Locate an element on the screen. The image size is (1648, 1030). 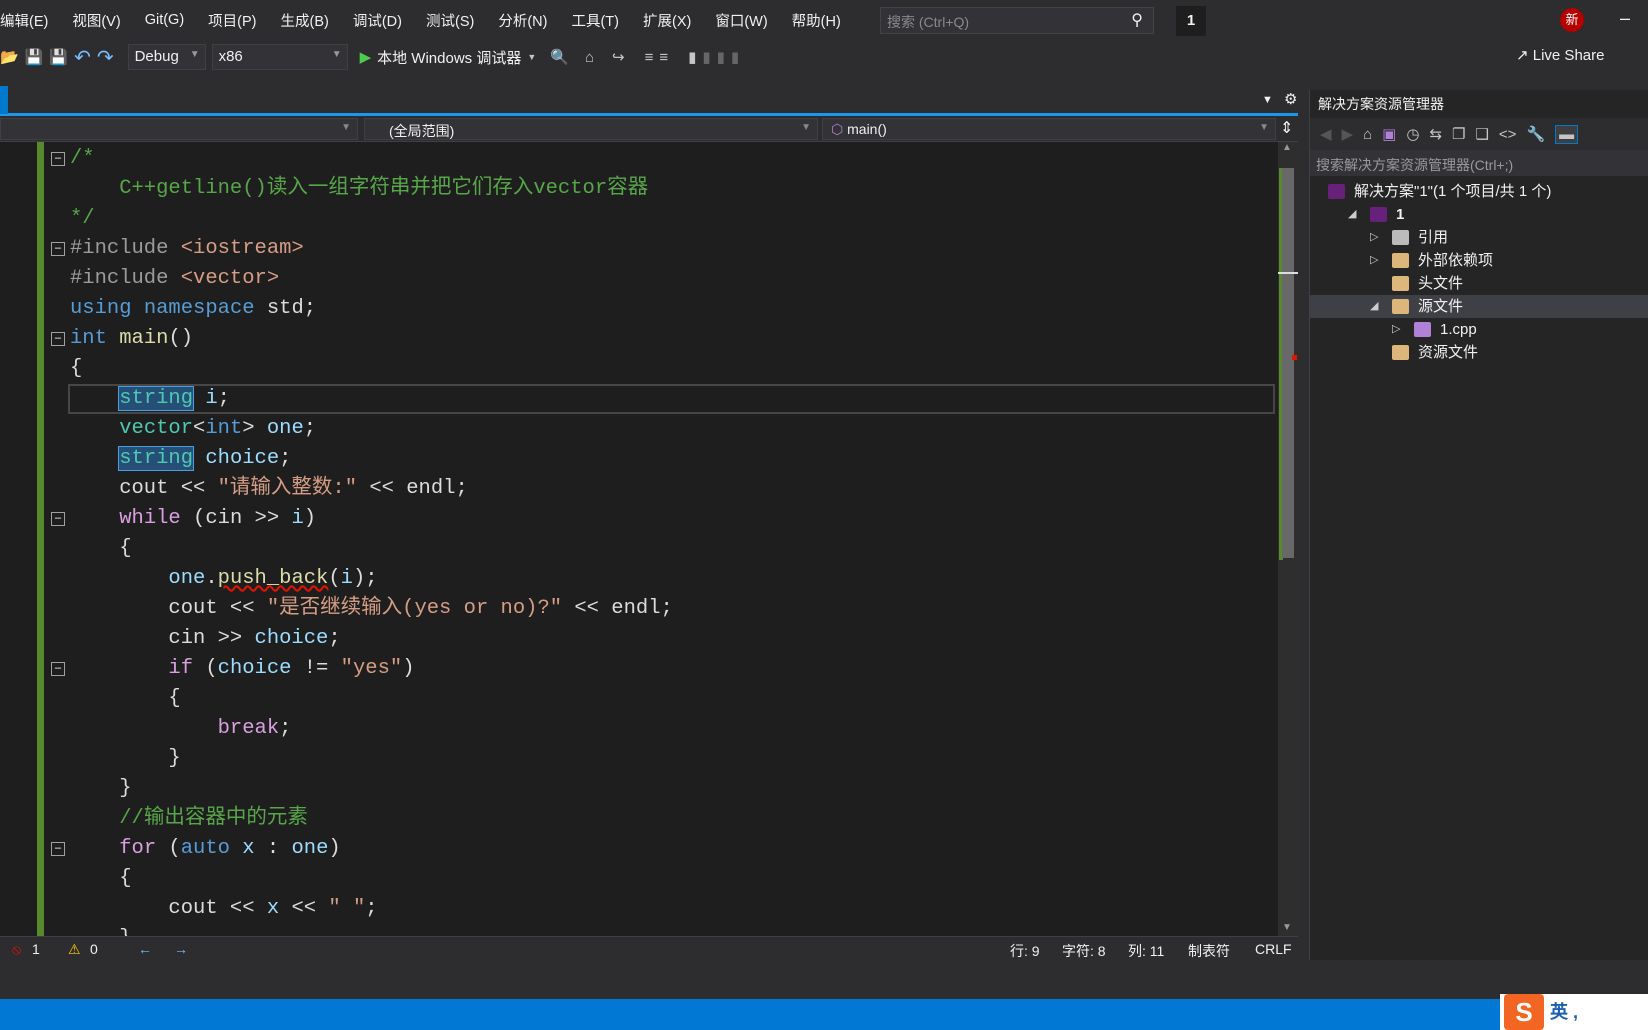
bookmark-icon: ▮ is located at coordinates (692, 57).